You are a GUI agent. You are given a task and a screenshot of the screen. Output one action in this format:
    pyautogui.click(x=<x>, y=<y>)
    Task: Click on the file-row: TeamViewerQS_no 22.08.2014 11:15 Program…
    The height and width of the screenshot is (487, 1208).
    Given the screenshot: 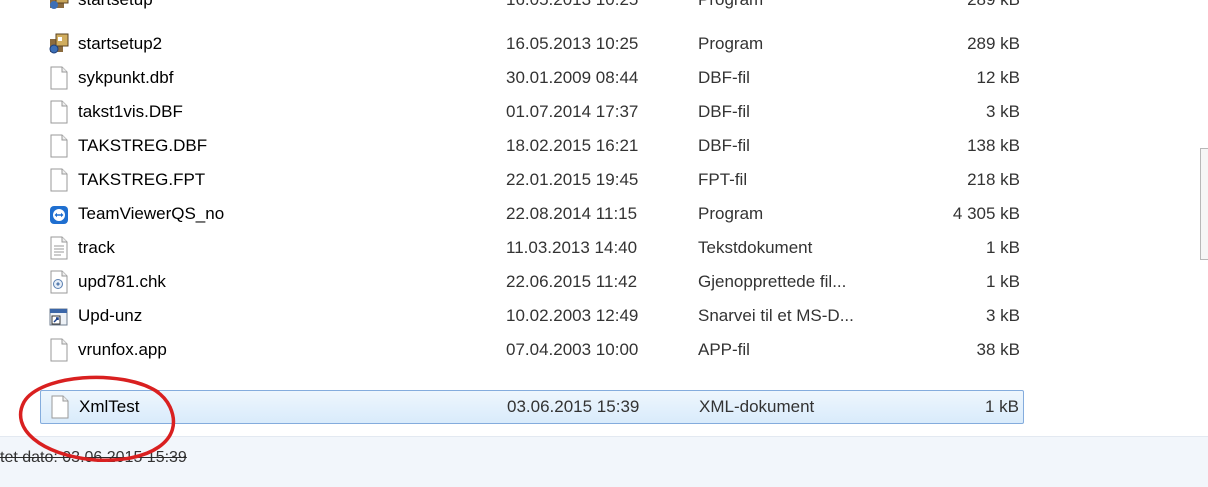 What is the action you would take?
    pyautogui.click(x=532, y=214)
    